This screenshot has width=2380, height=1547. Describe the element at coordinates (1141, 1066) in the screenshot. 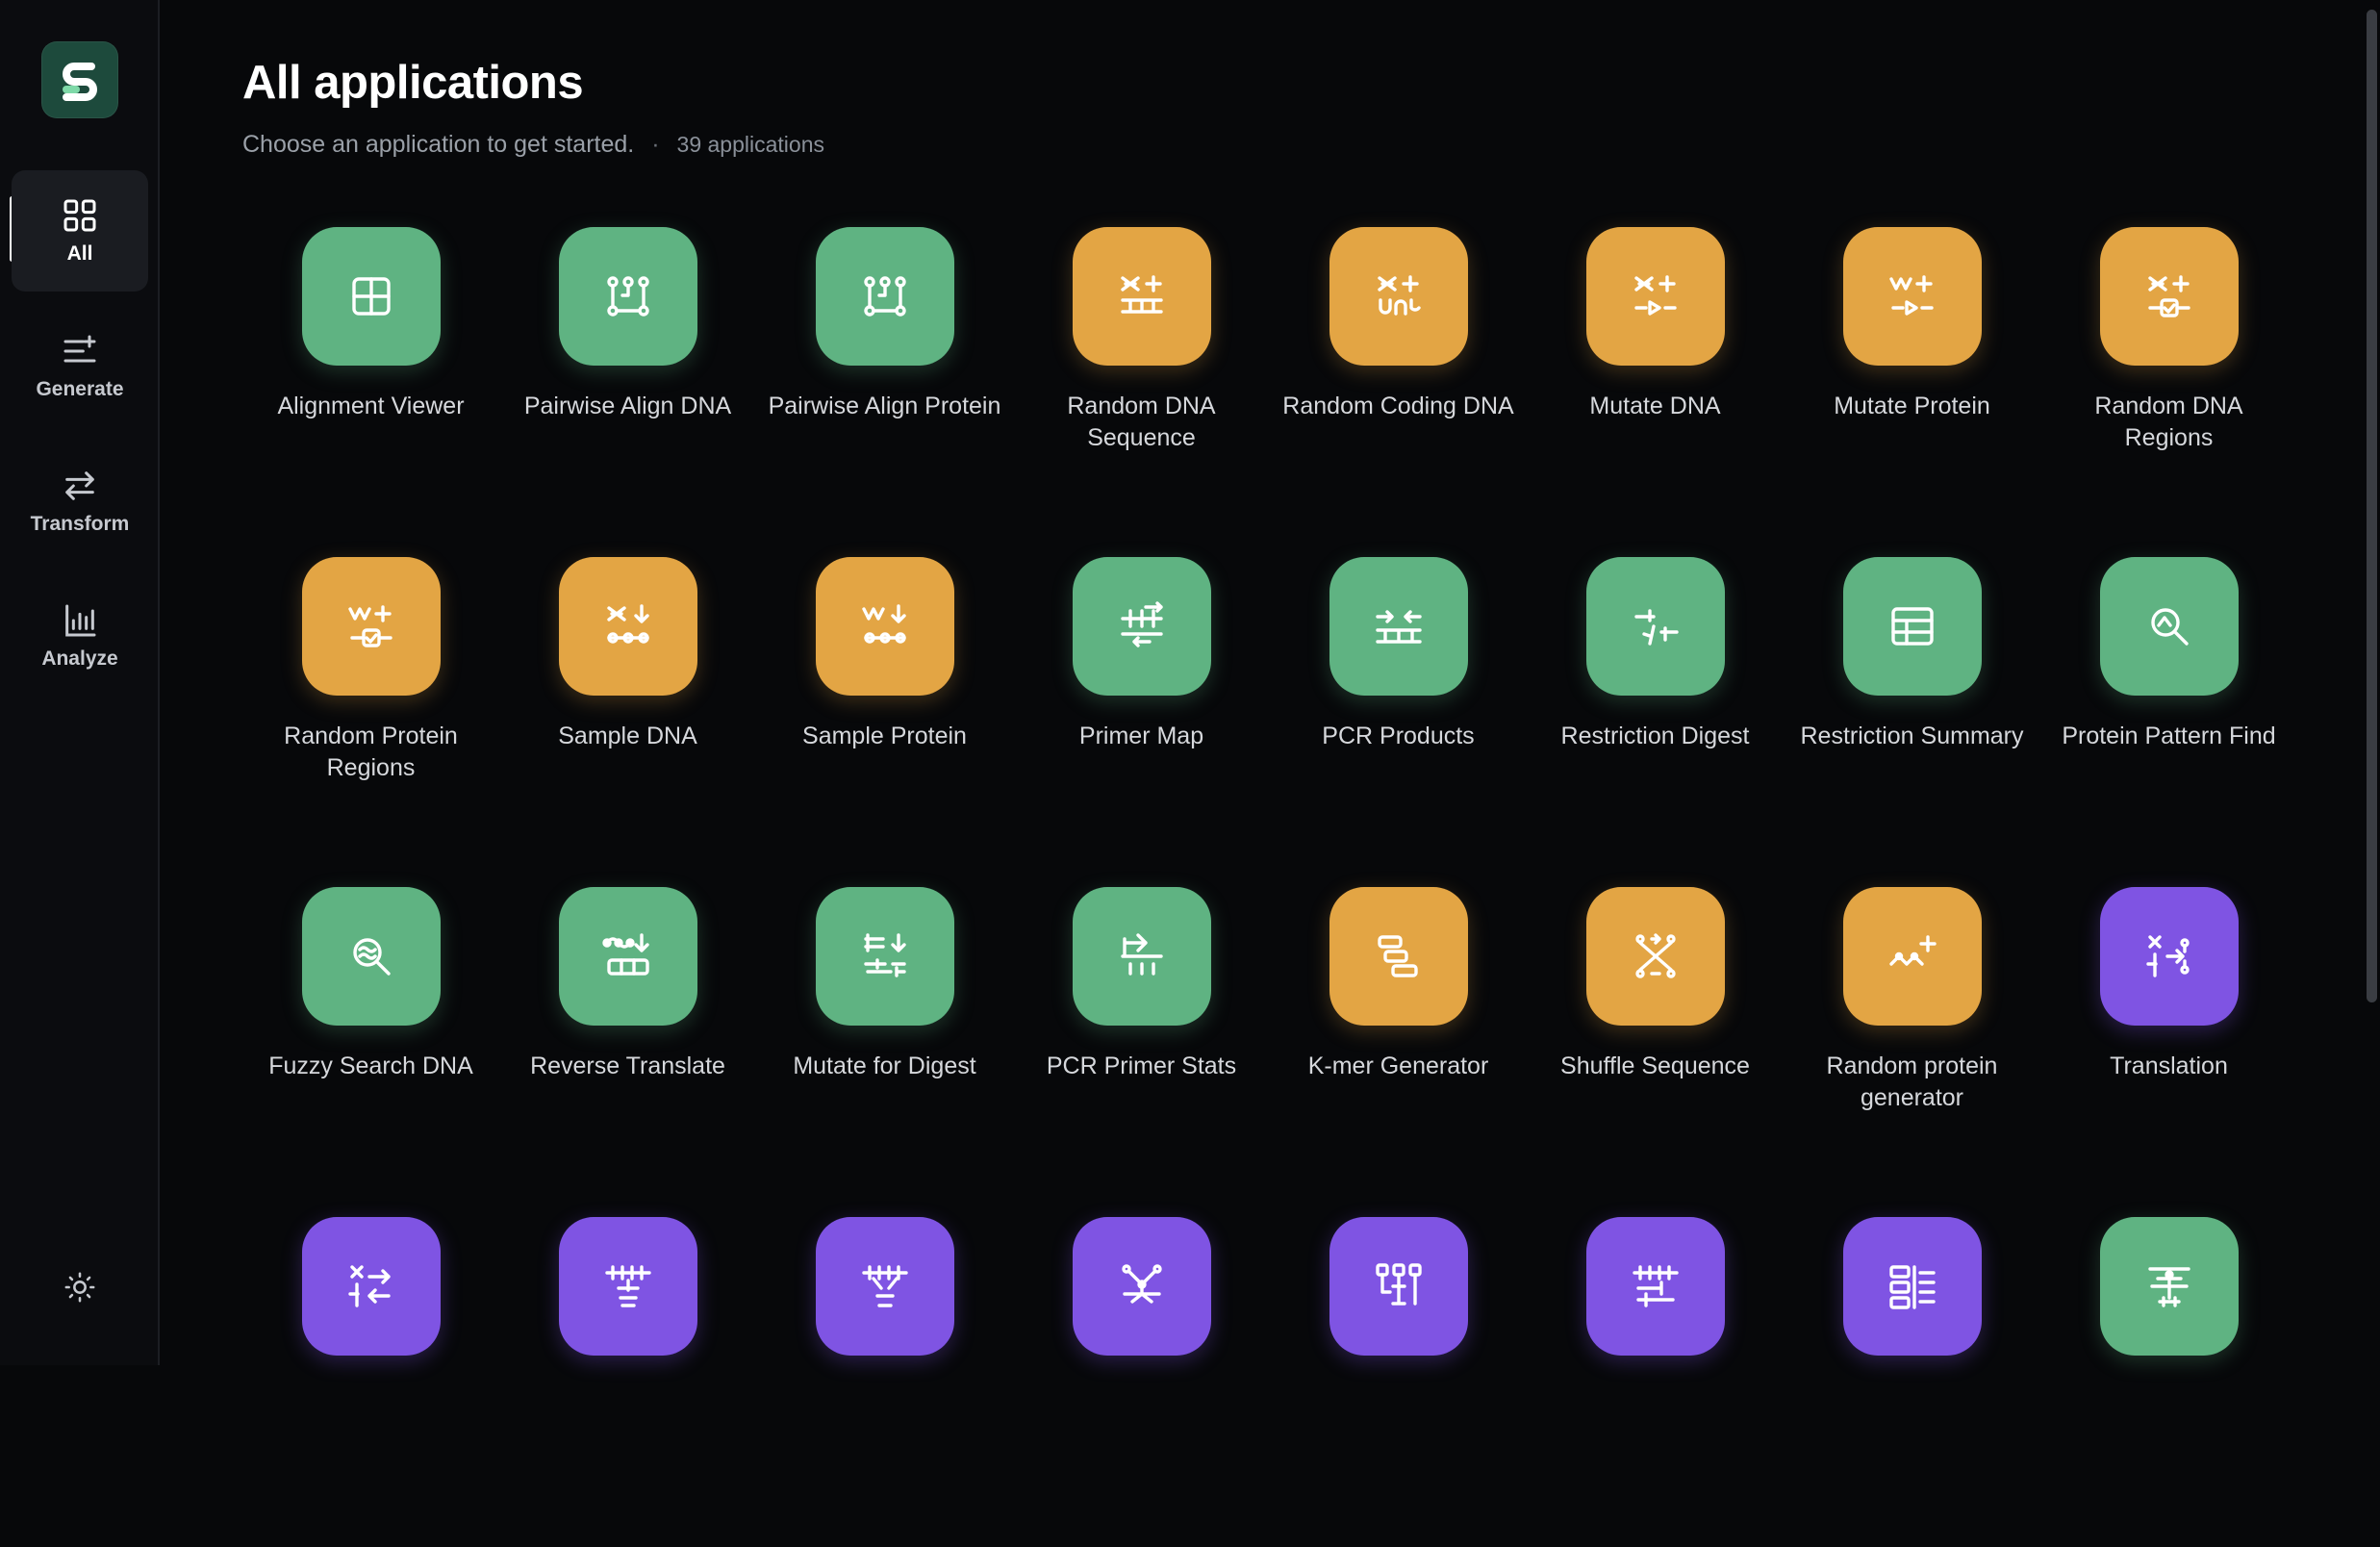

I see `app-name: PCR Primer Stats` at that location.